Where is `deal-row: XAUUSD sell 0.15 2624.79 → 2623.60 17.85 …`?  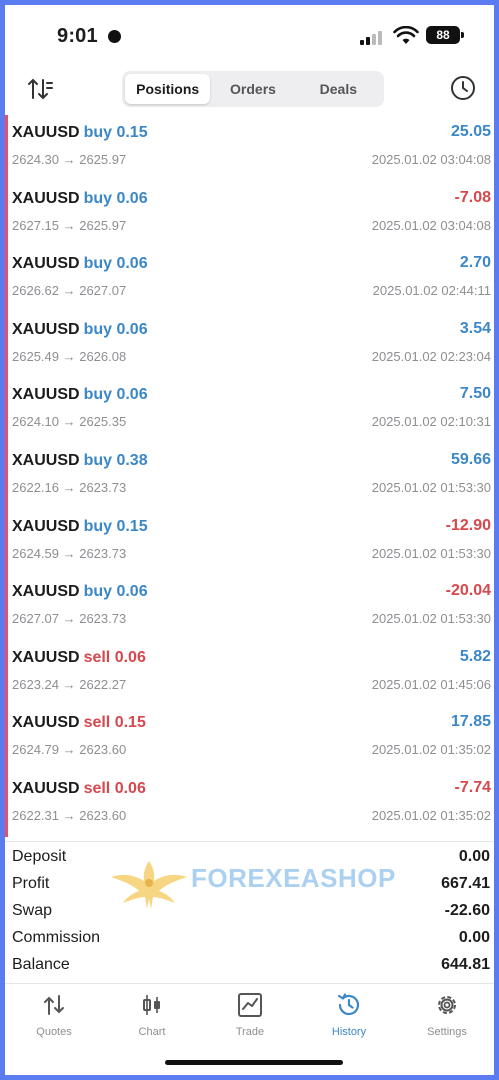
deal-row: XAUUSD sell 0.15 2624.79 → 2623.60 17.85 … is located at coordinates (249, 738).